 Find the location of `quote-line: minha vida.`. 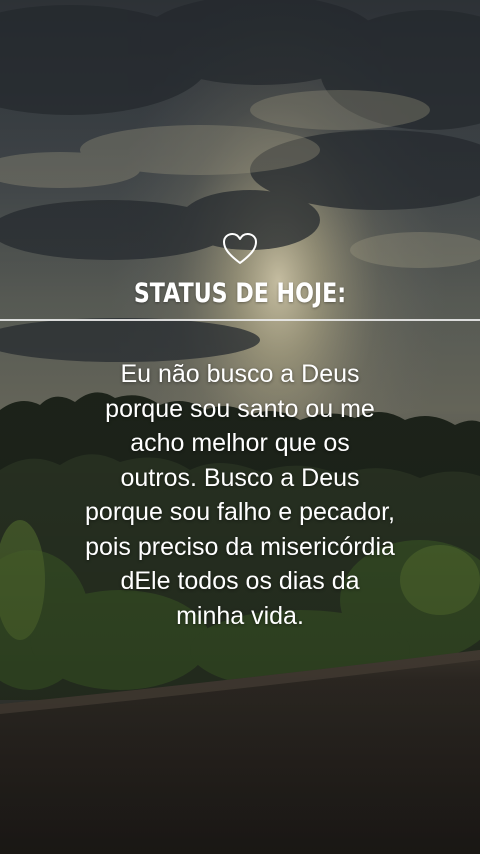

quote-line: minha vida. is located at coordinates (240, 615).